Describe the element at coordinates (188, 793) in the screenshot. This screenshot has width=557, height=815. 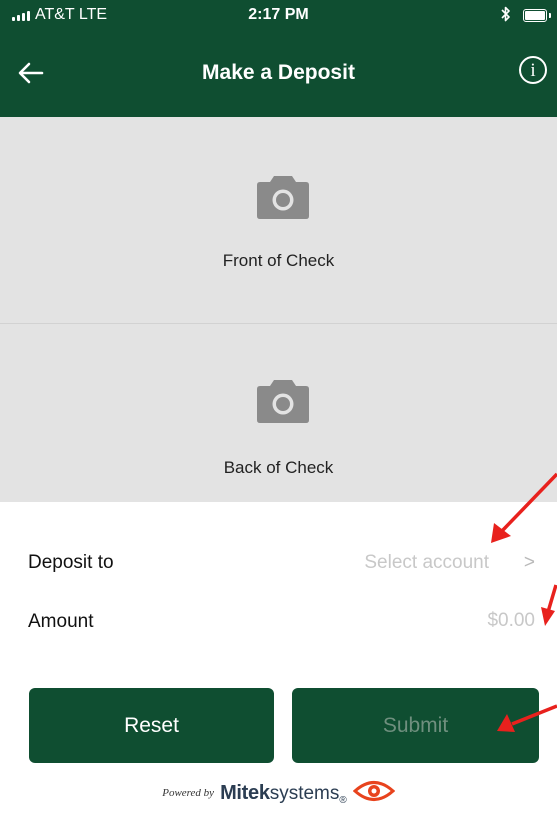
I see `powered-by-label: Powered by` at that location.